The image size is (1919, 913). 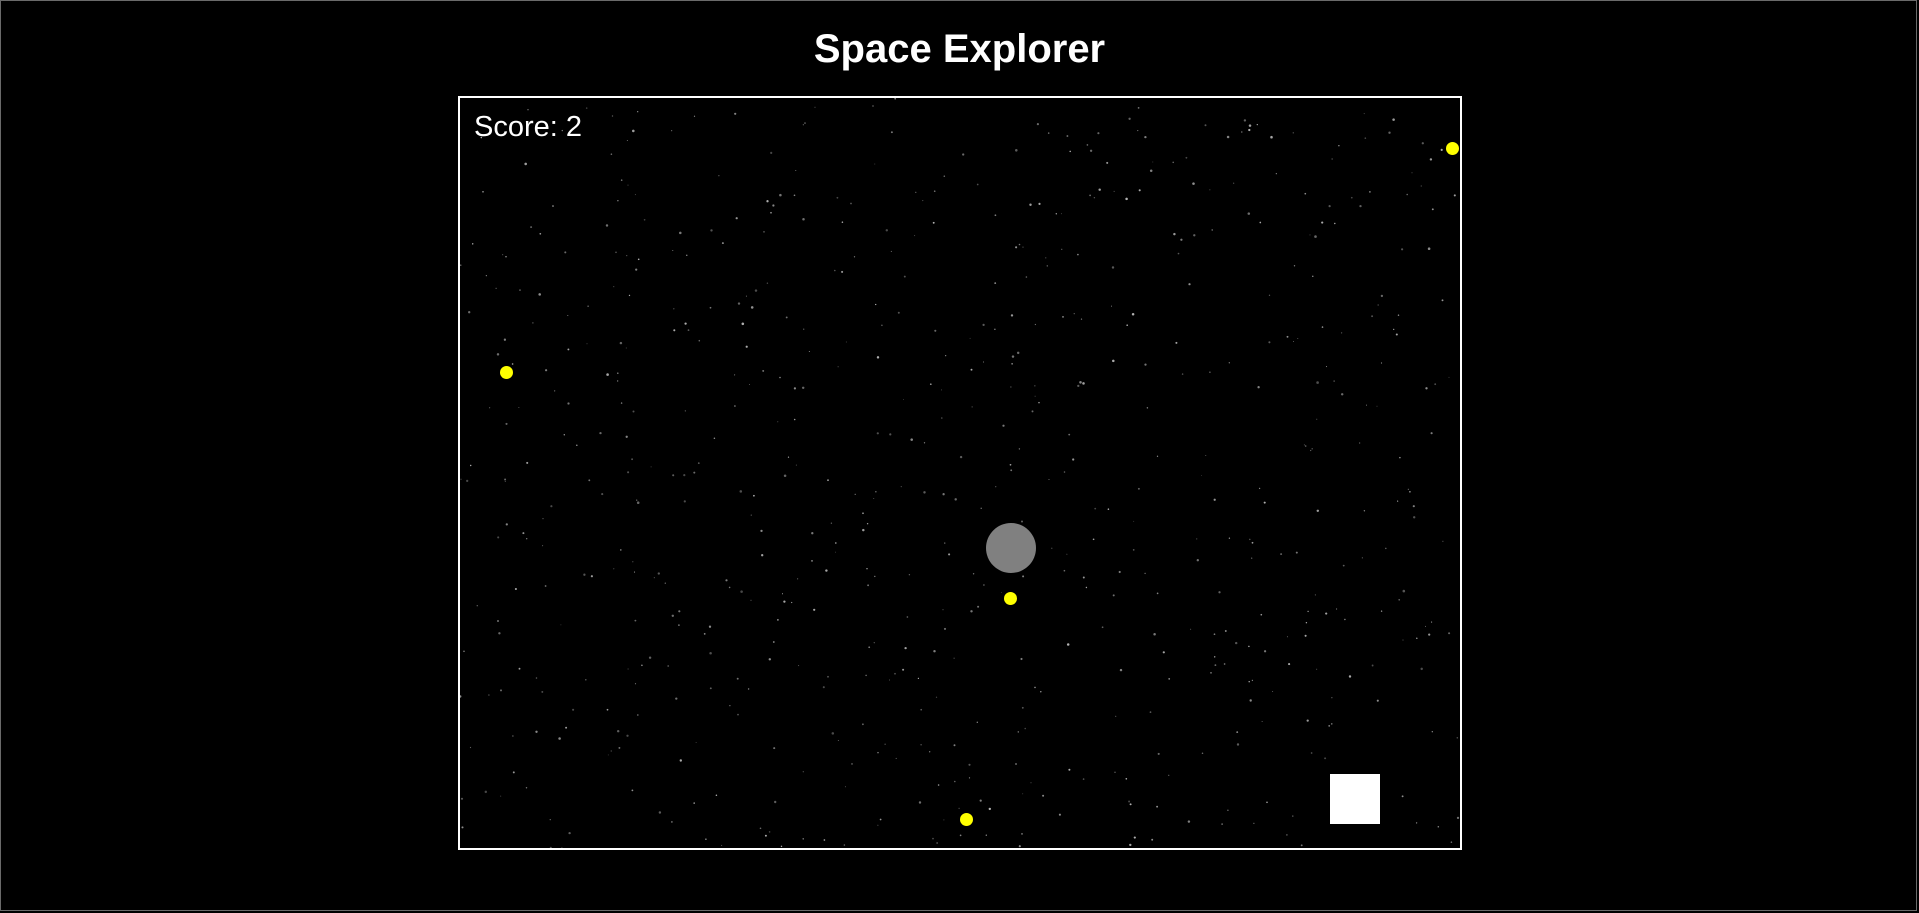 What do you see at coordinates (1355, 799) in the screenshot?
I see `player-ship` at bounding box center [1355, 799].